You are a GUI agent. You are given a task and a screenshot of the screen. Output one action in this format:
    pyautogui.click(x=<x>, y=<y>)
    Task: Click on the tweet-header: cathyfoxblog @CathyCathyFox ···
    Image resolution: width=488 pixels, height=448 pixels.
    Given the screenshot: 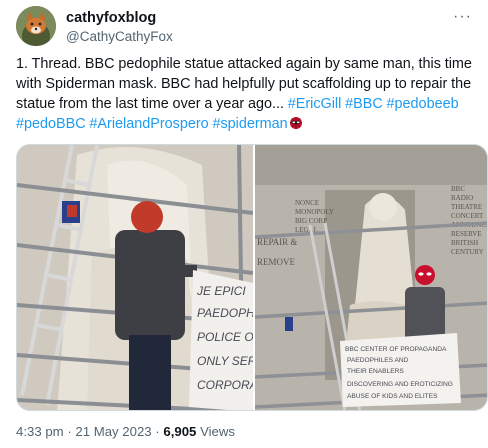 What is the action you would take?
    pyautogui.click(x=246, y=26)
    